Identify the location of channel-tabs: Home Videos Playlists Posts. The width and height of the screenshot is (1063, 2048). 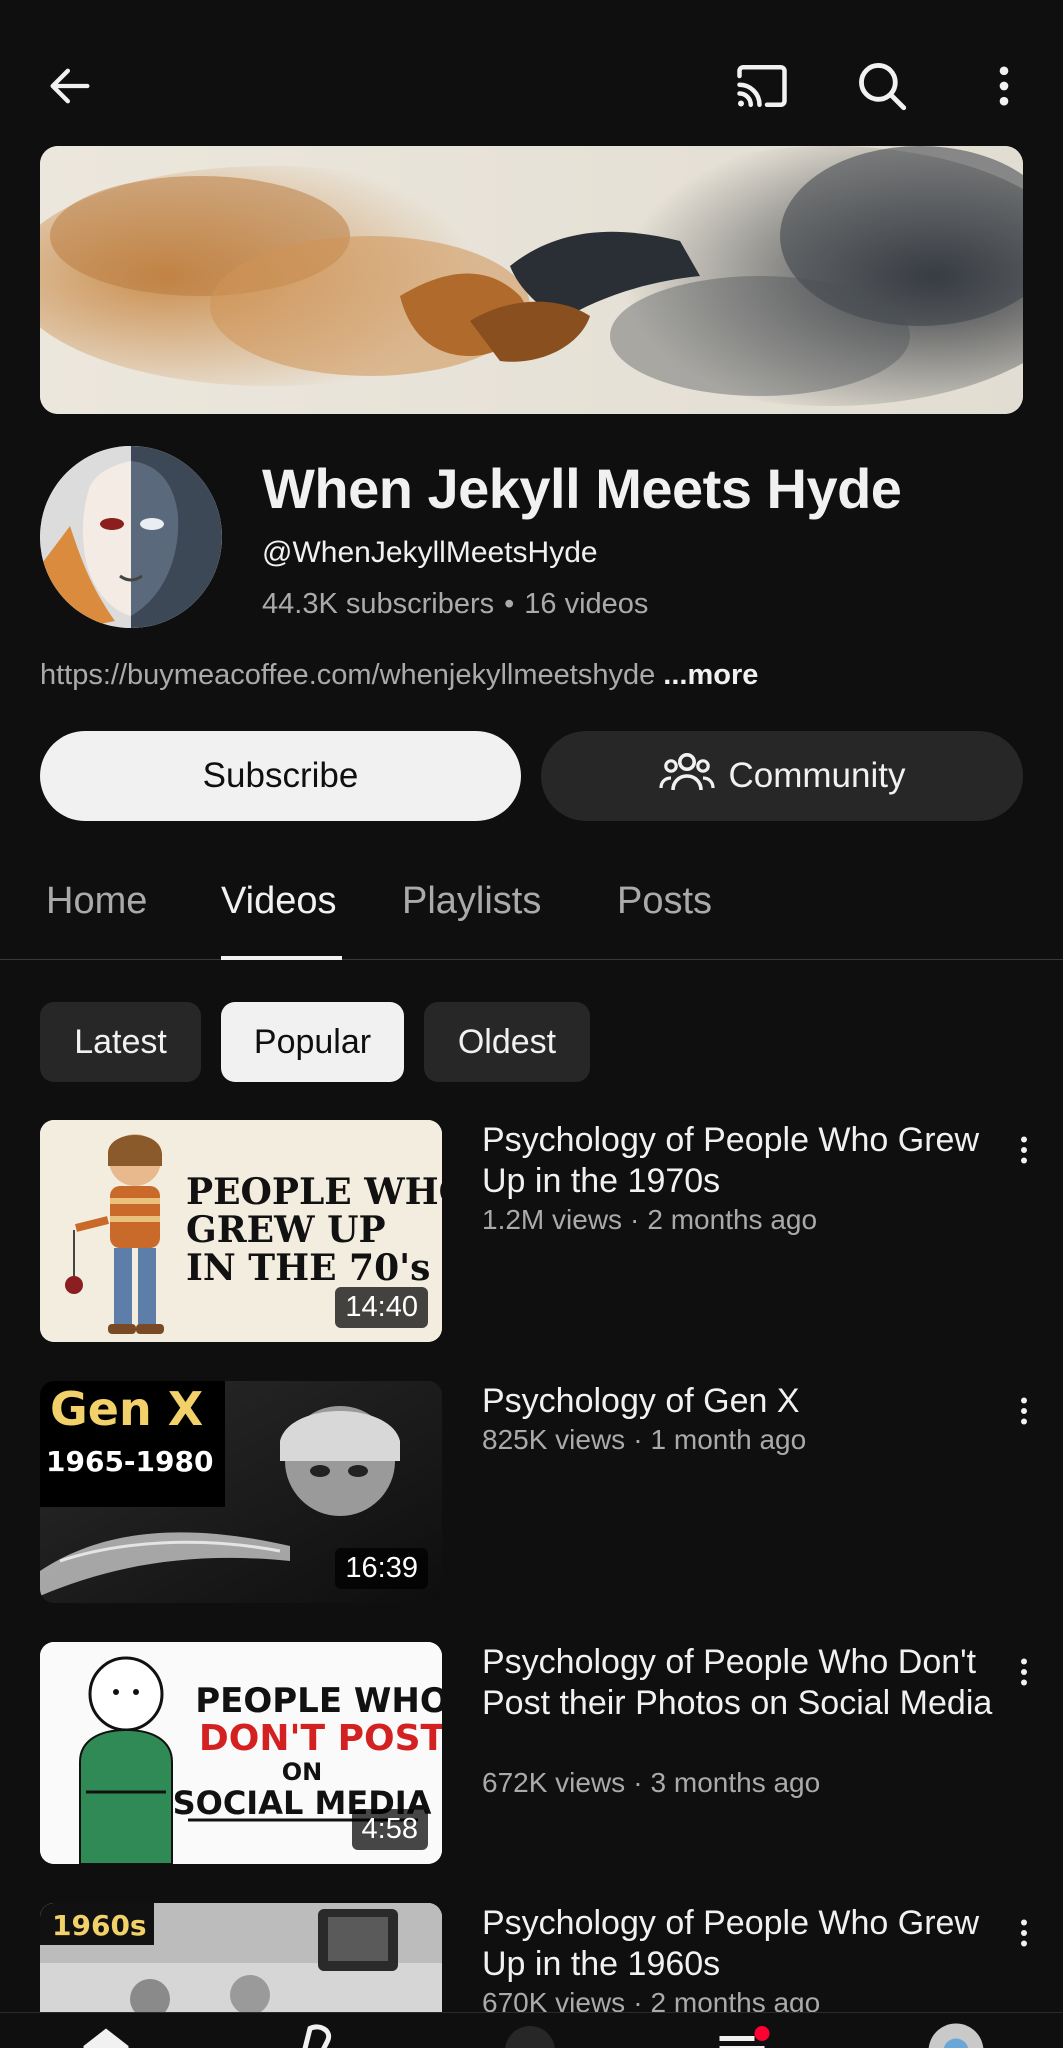
(531, 911).